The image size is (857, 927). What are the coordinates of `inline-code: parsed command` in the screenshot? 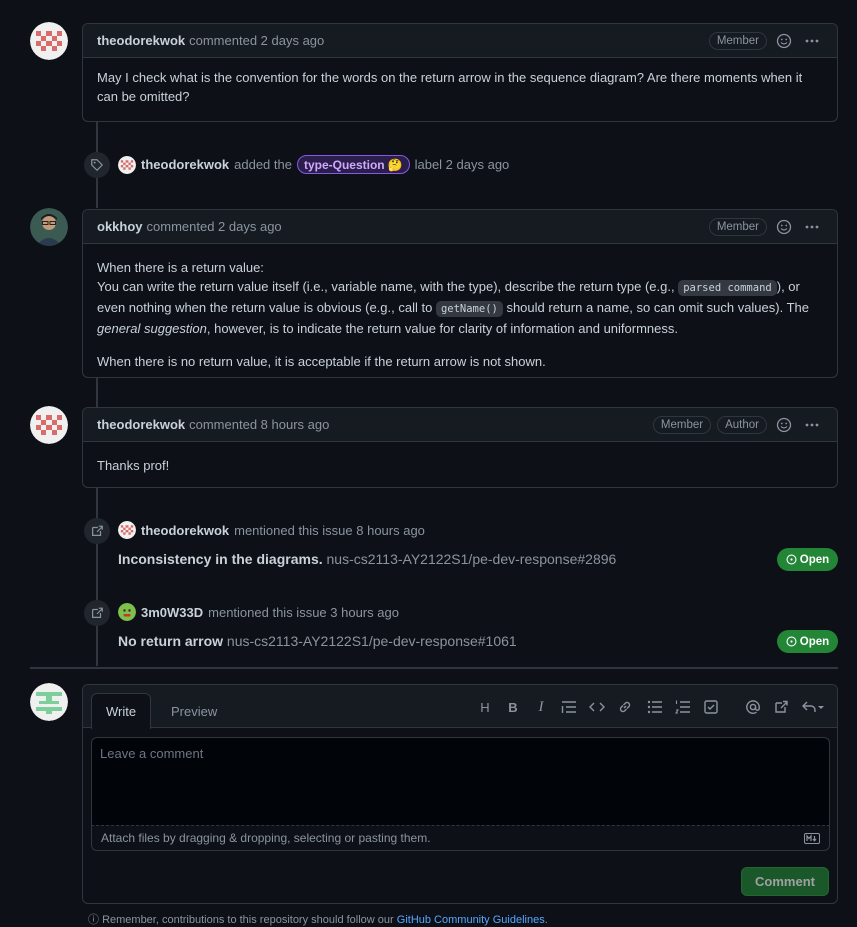 It's located at (727, 288).